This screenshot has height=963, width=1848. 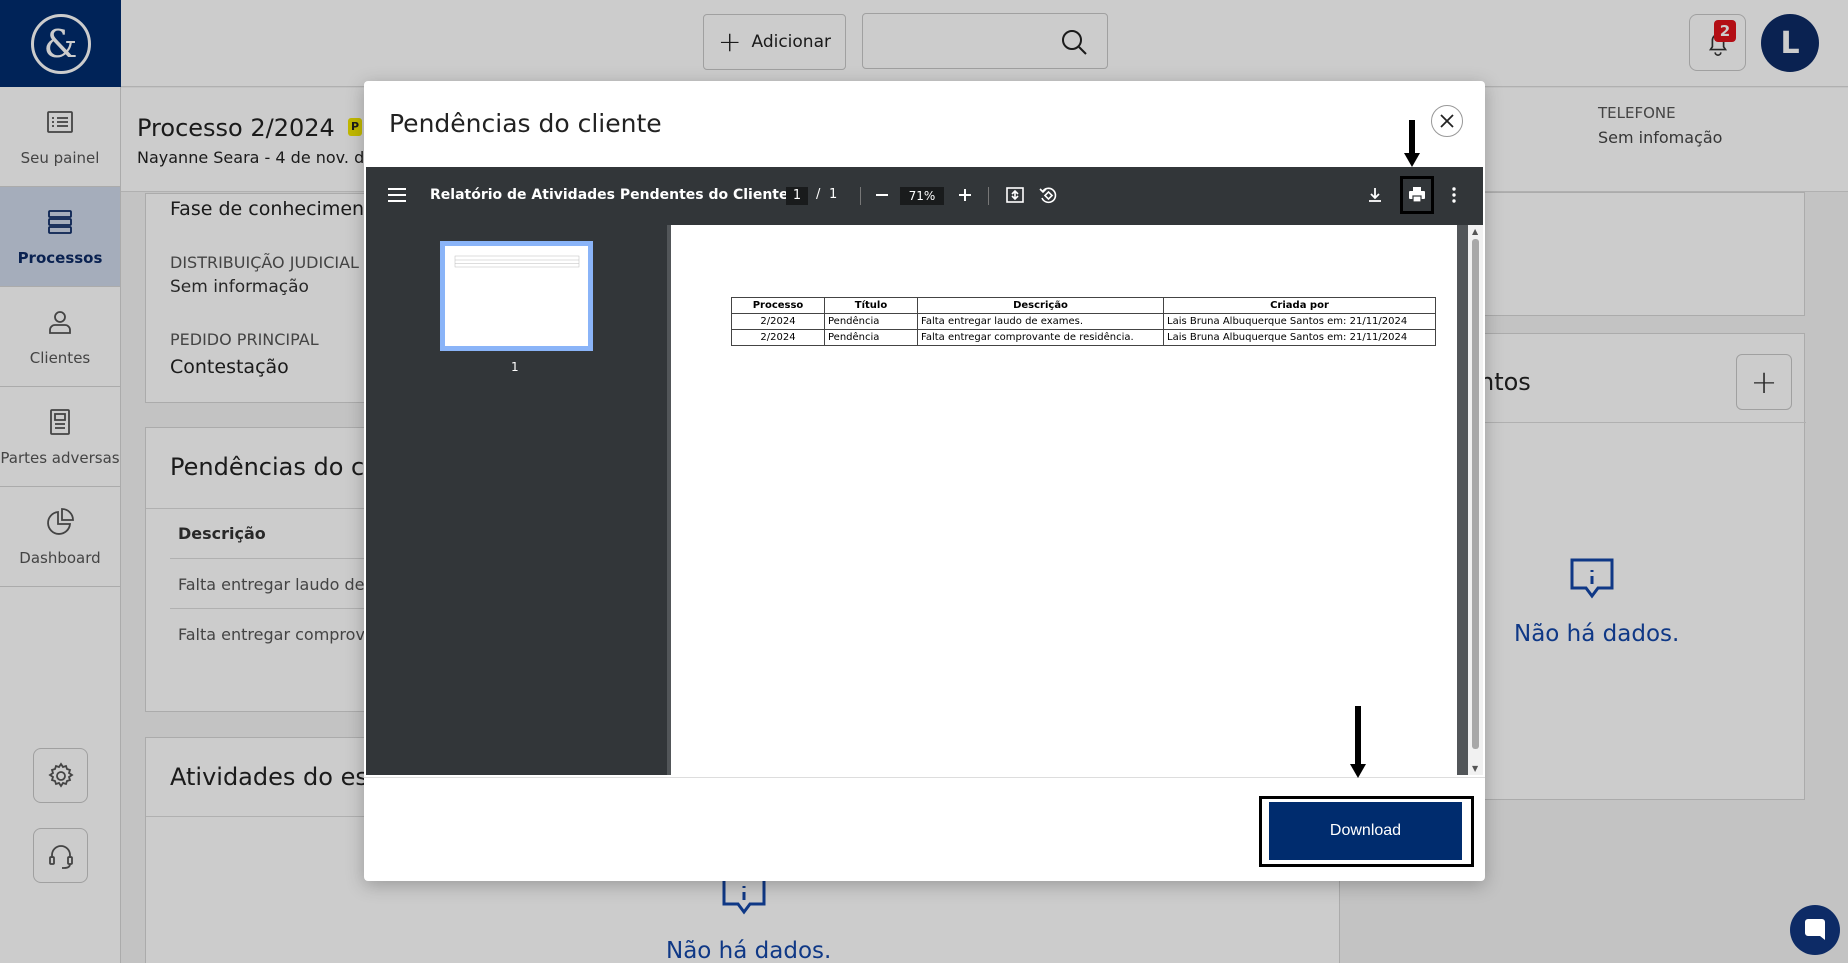 What do you see at coordinates (1454, 195) in the screenshot?
I see `more-vertical-icon` at bounding box center [1454, 195].